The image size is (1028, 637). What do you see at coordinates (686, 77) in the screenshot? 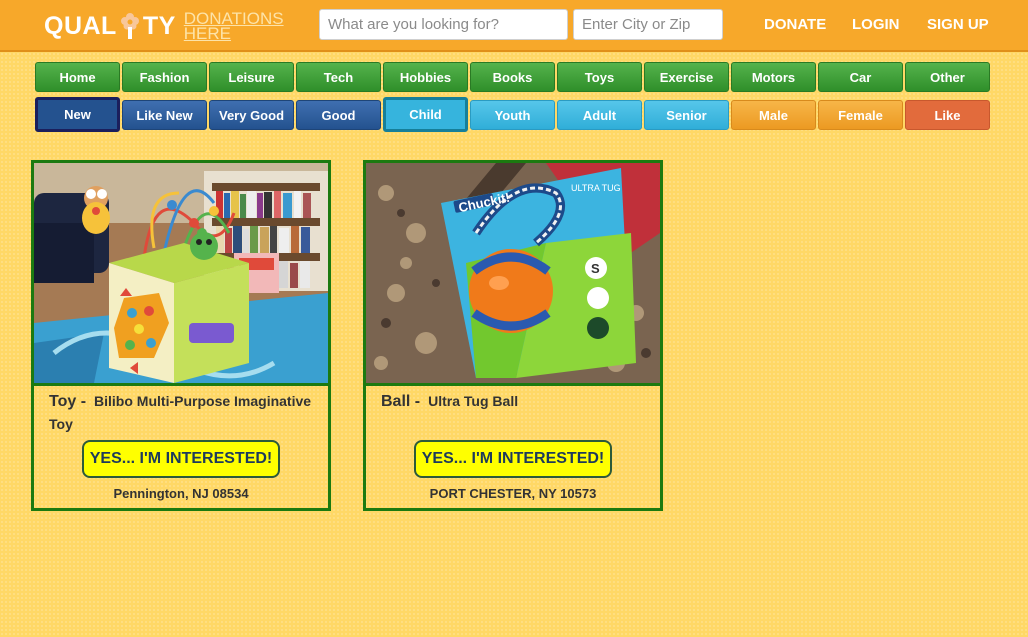
I see `category-exercise: Exercise` at bounding box center [686, 77].